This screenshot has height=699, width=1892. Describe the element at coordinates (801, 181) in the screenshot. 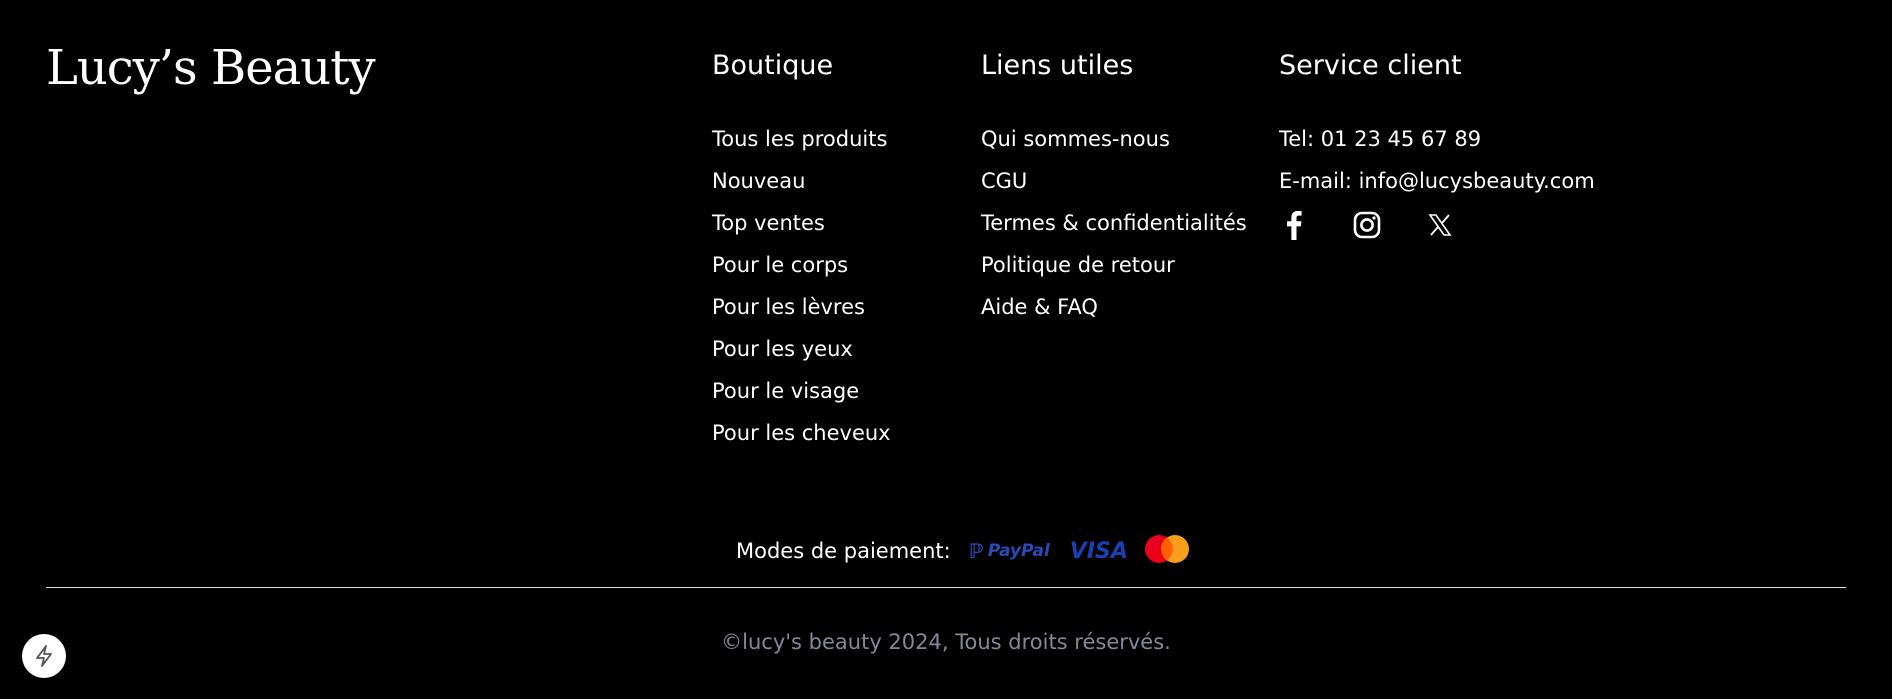

I see `boutique-link-nouveau: Nouveau` at that location.